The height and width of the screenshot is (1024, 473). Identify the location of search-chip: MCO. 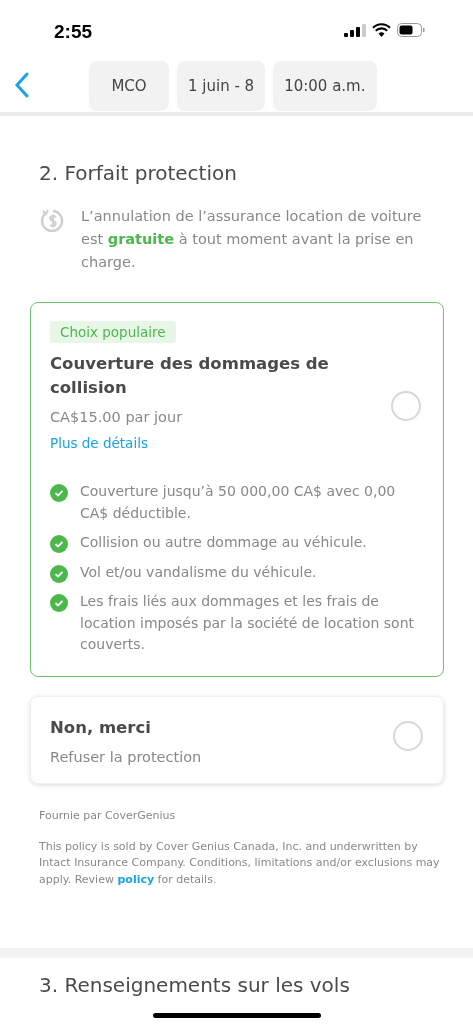
(129, 86).